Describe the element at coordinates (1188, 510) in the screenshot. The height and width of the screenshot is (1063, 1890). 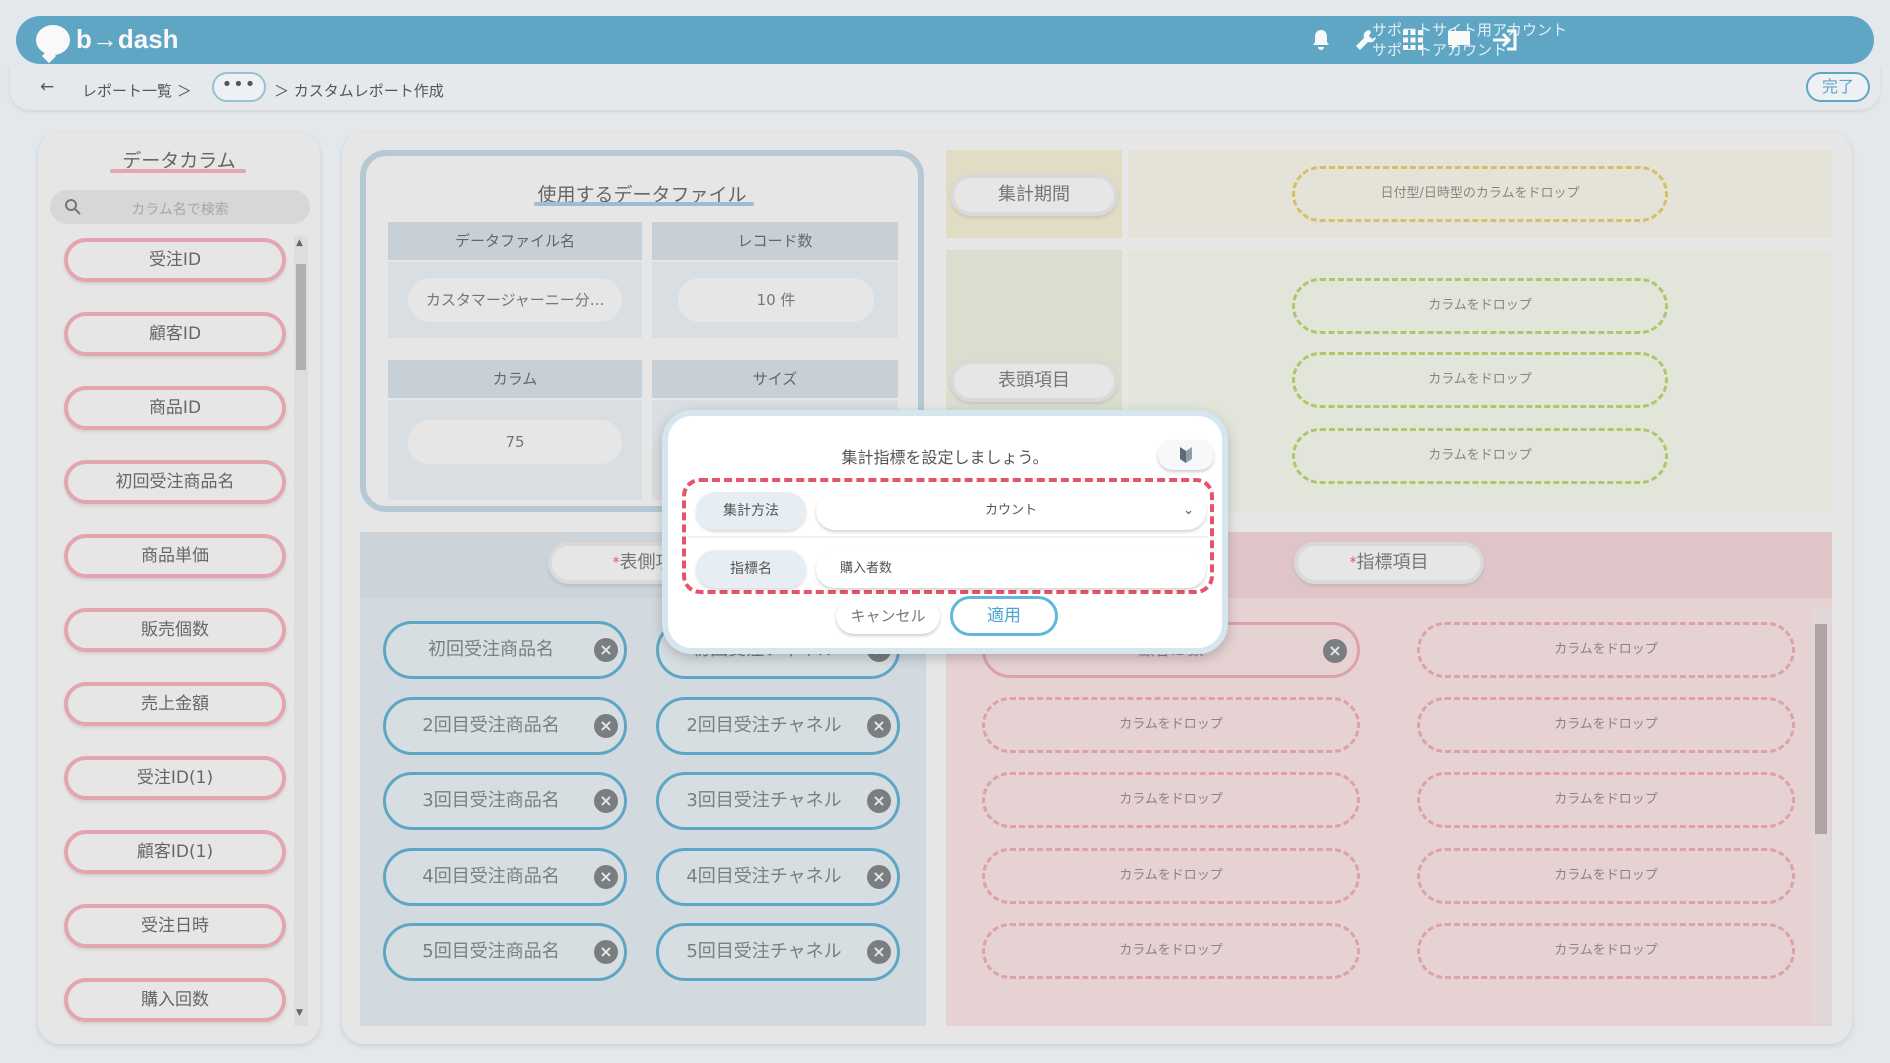
I see `chevron-down-icon: ⌄` at that location.